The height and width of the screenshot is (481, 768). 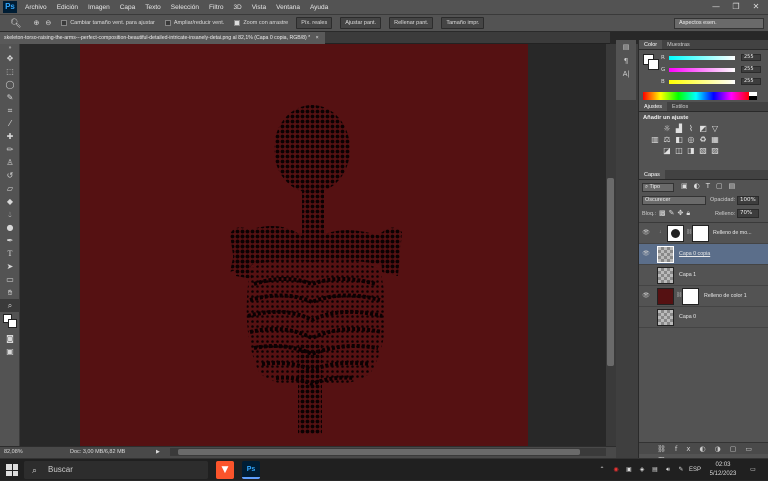 What do you see at coordinates (679, 128) in the screenshot?
I see `levels-icon: ▟` at bounding box center [679, 128].